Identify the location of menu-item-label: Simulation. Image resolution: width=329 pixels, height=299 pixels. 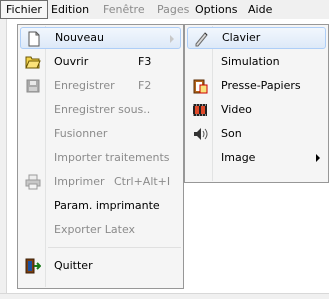
(250, 61).